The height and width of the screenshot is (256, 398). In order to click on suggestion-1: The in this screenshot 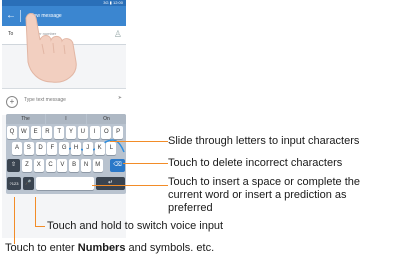, I will do `click(25, 119)`.